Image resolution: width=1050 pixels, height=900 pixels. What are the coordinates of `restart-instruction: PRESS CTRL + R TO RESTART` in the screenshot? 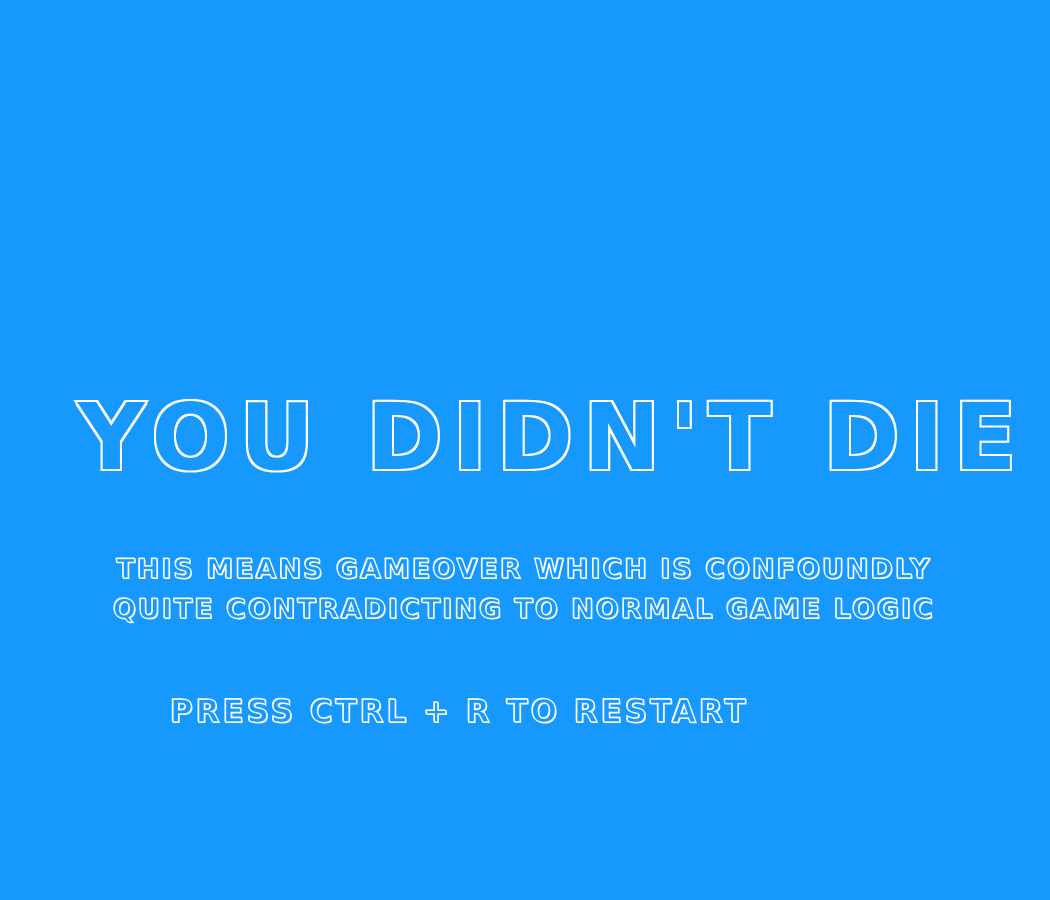 It's located at (459, 711).